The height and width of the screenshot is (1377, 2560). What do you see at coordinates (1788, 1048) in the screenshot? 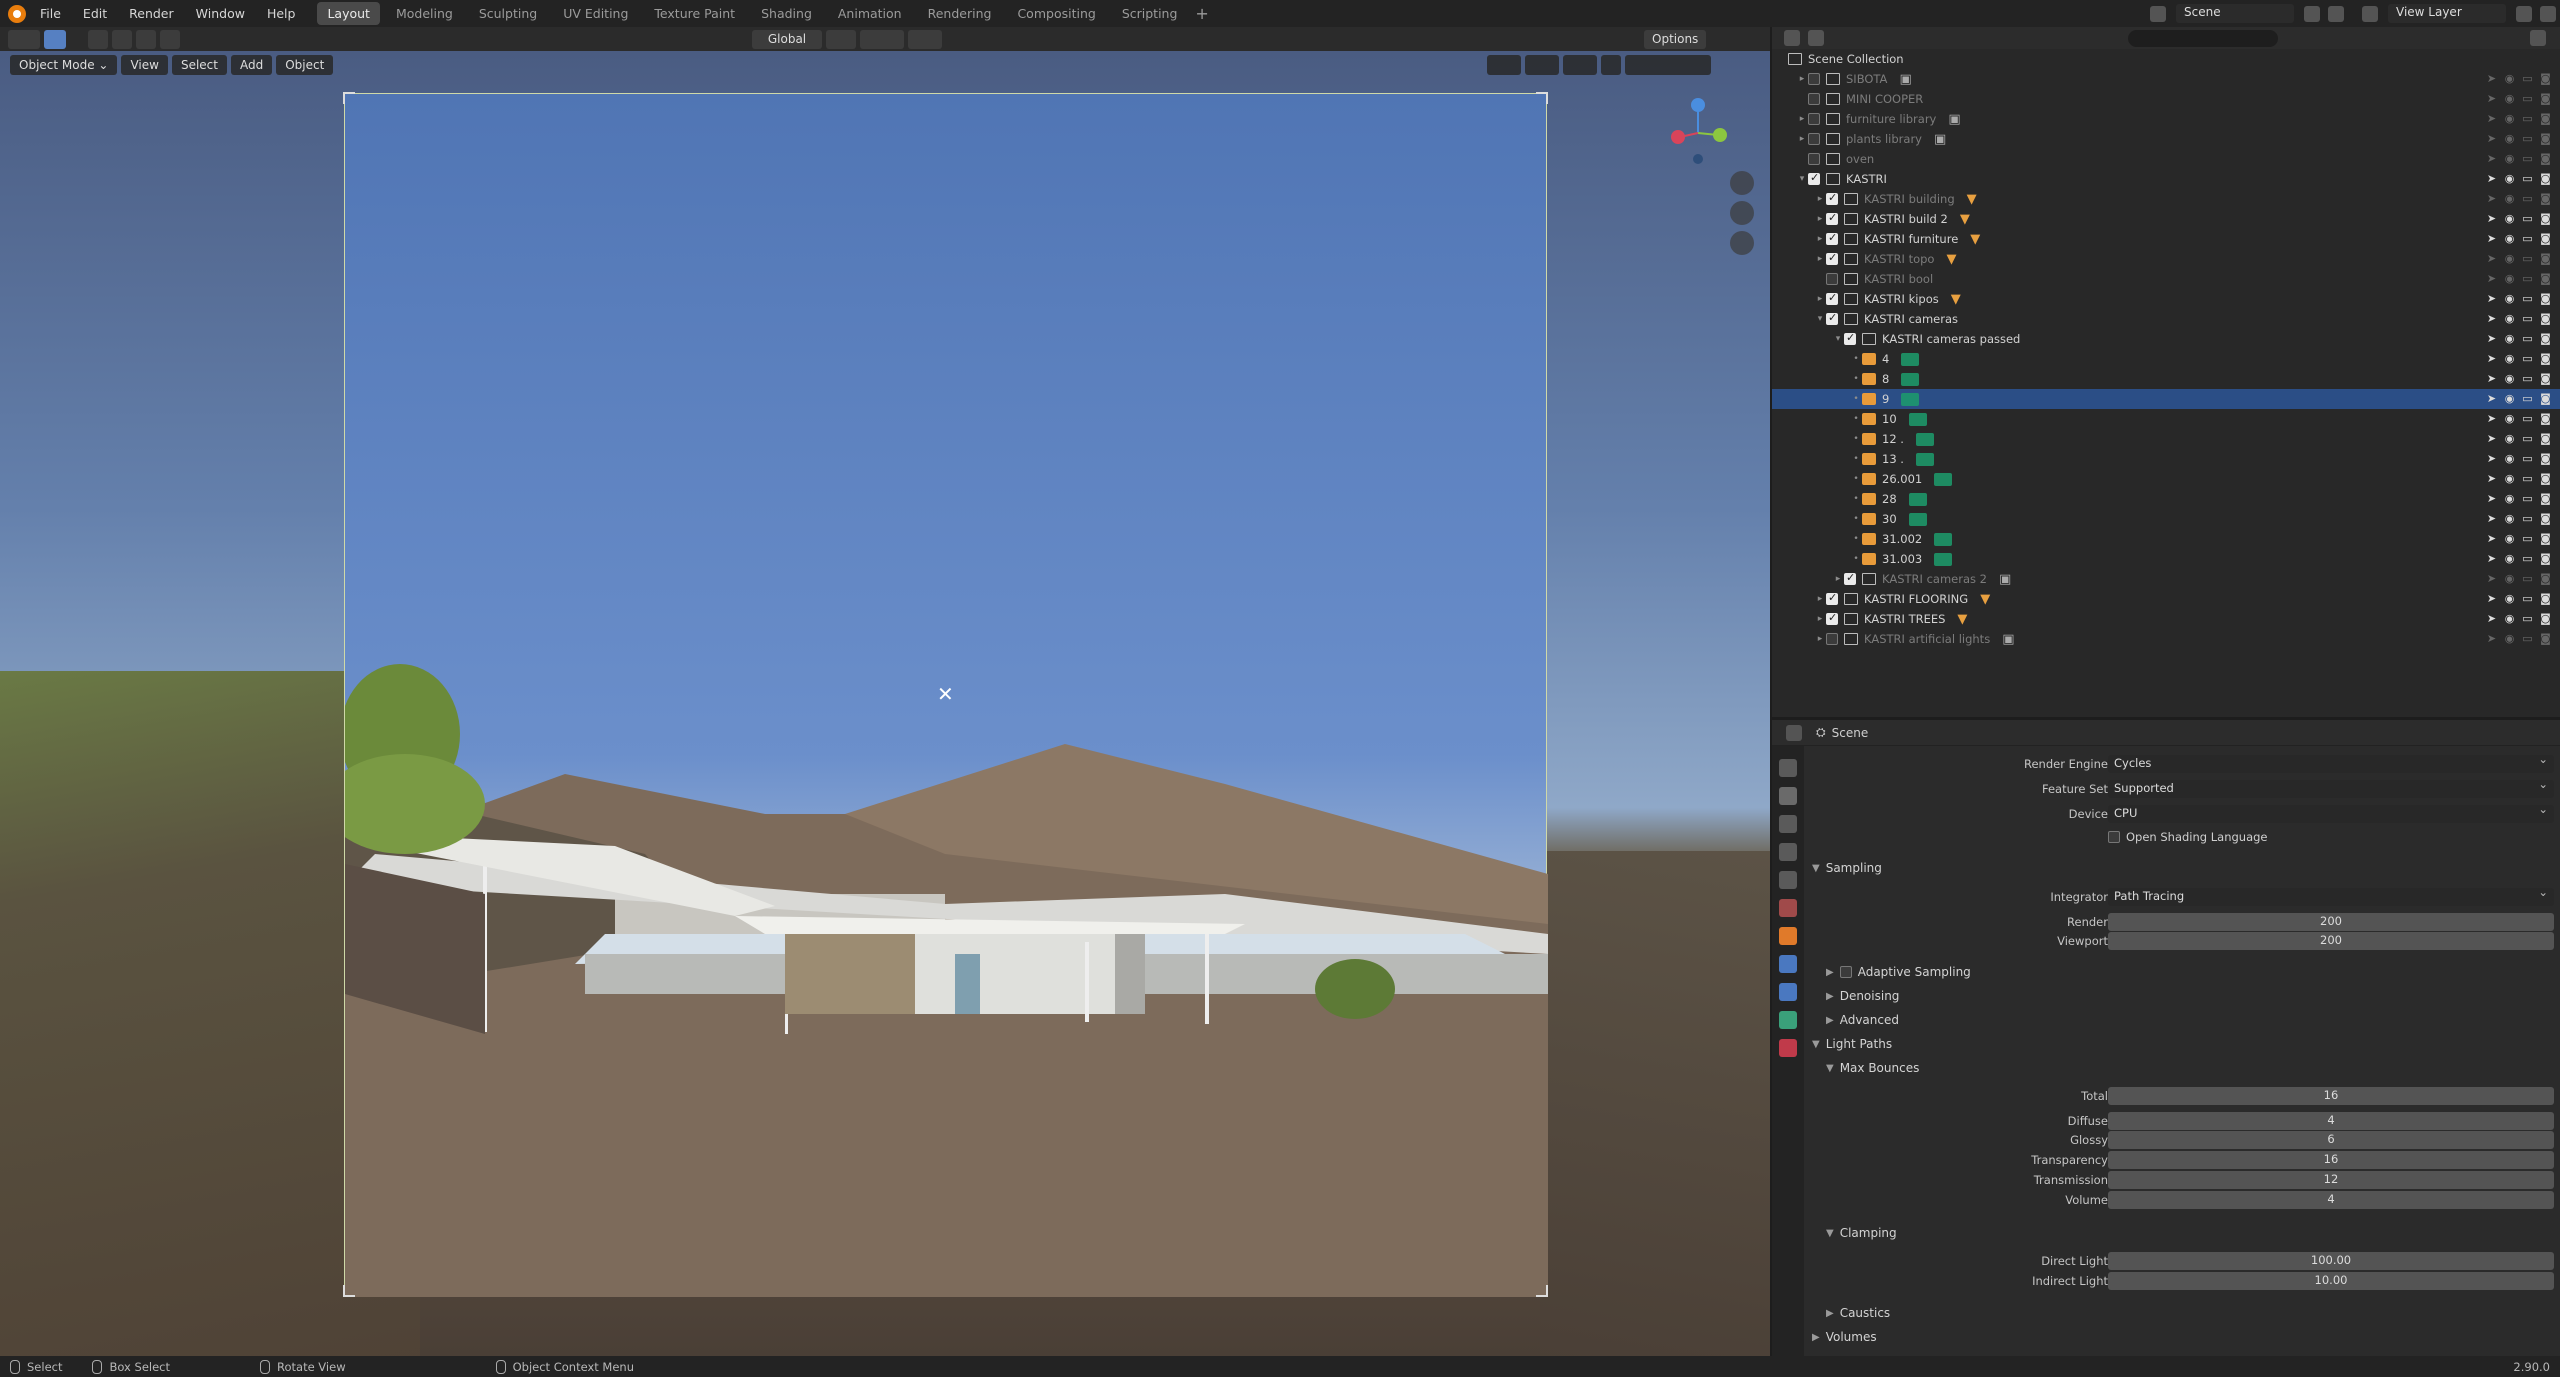
I see `texture-tab-icon` at bounding box center [1788, 1048].